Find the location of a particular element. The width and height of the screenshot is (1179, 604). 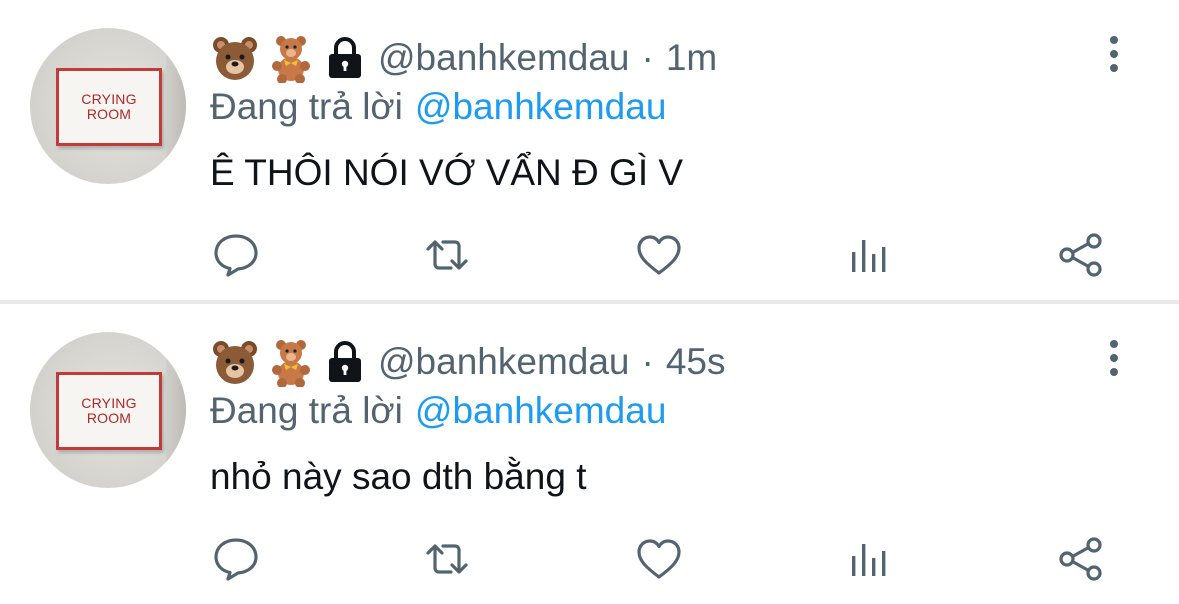

tweet-header: @banhkemdau · 1m is located at coordinates (463, 58).